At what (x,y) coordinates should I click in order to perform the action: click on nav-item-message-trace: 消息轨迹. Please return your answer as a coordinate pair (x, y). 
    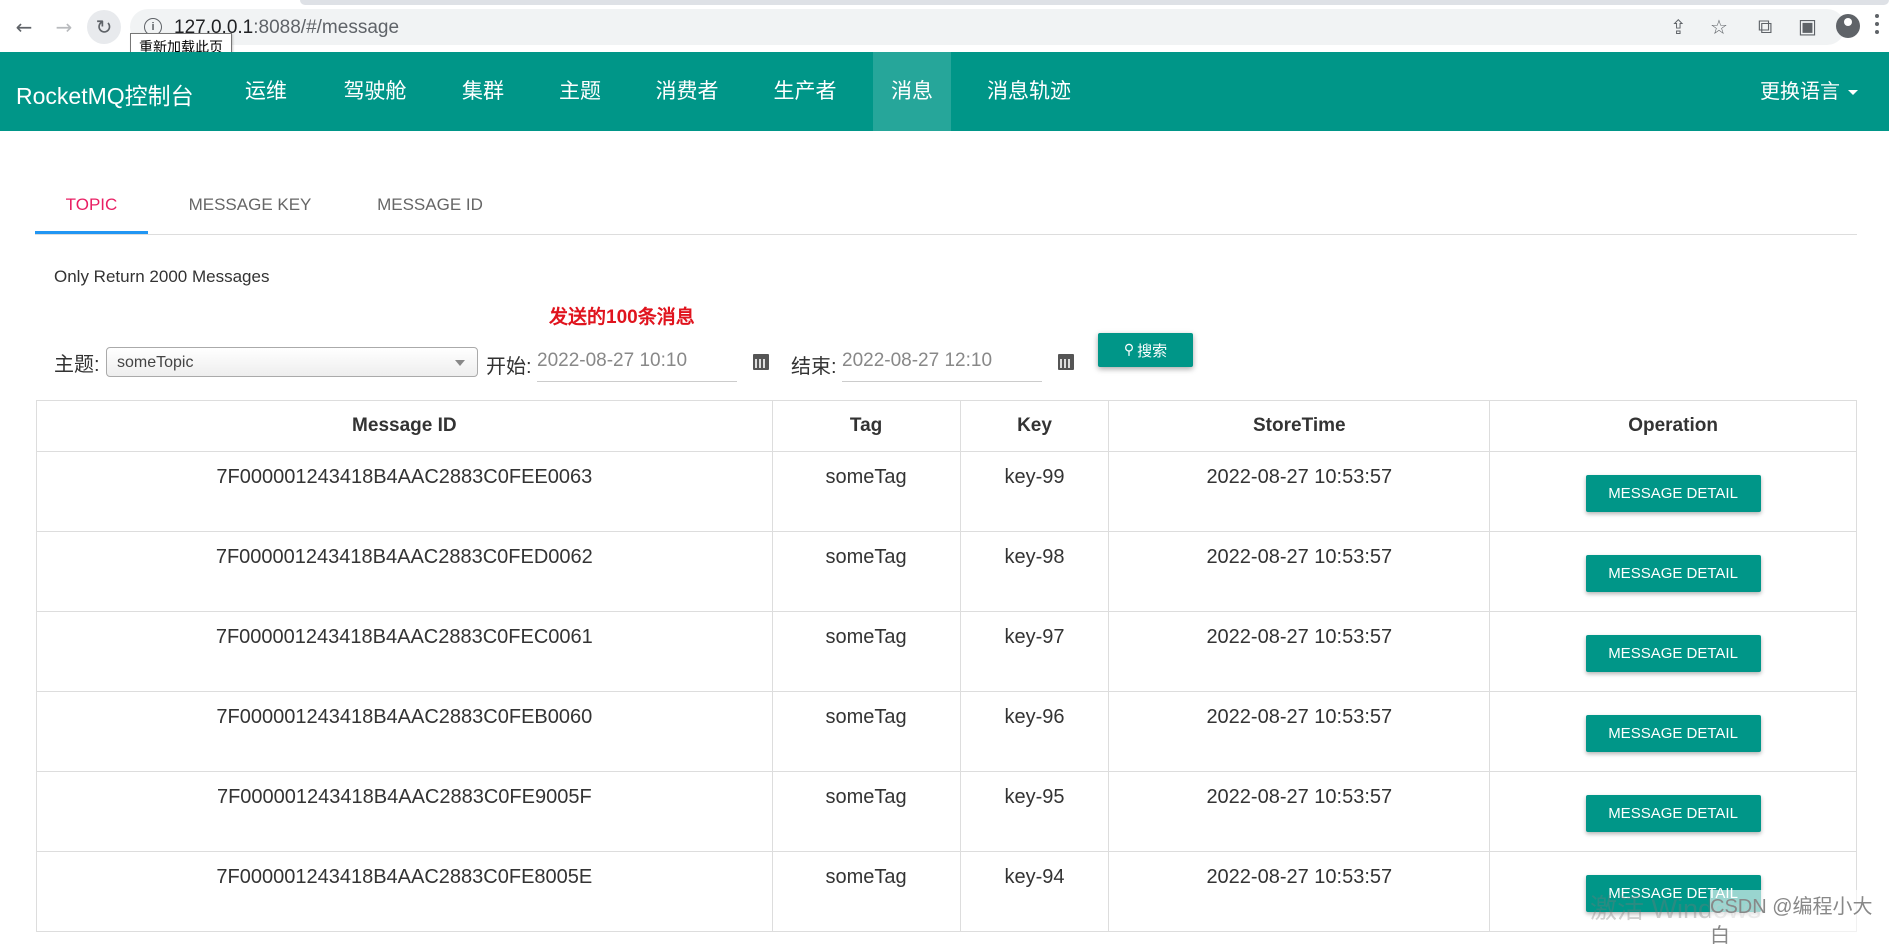
    Looking at the image, I should click on (1029, 91).